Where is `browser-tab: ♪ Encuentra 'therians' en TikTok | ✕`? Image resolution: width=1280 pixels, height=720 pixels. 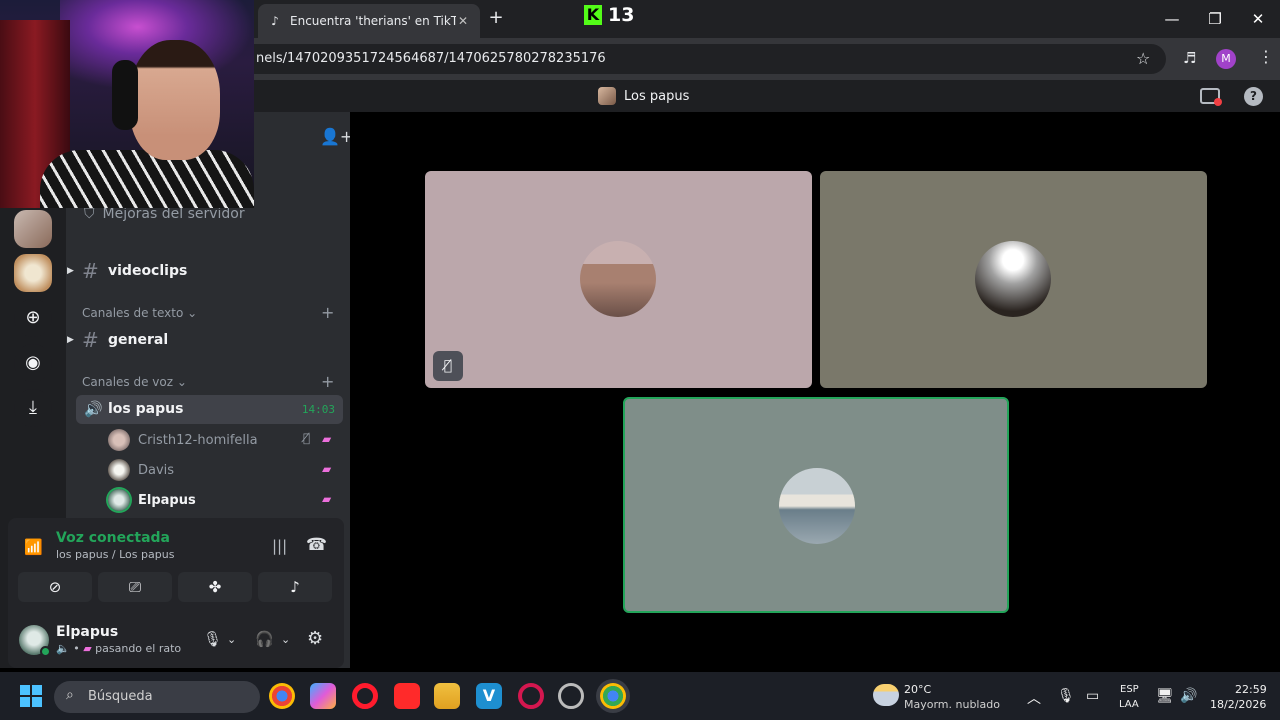
browser-tab: ♪ Encuentra 'therians' en TikTok | ✕ is located at coordinates (369, 21).